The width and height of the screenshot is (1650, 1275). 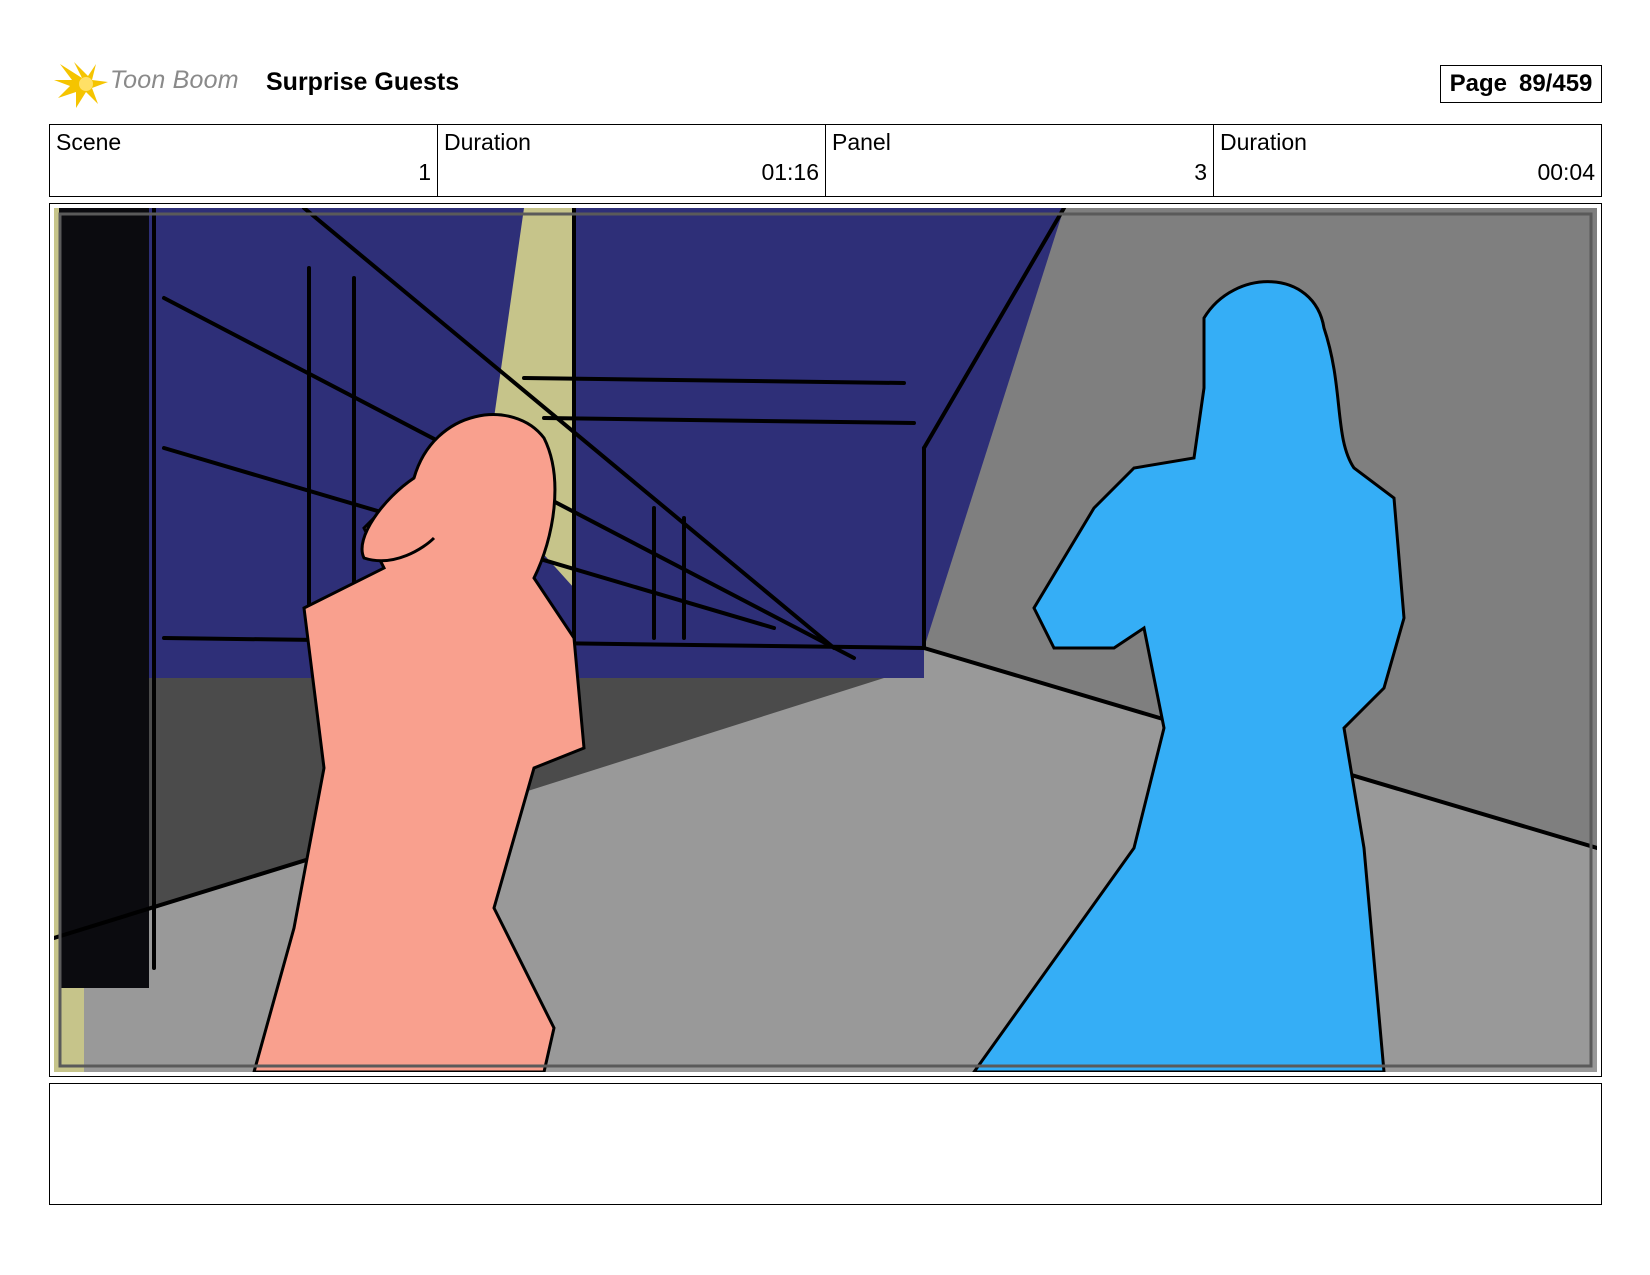 What do you see at coordinates (1407, 160) in the screenshot?
I see `panel-duration-cell: Duration 00:04` at bounding box center [1407, 160].